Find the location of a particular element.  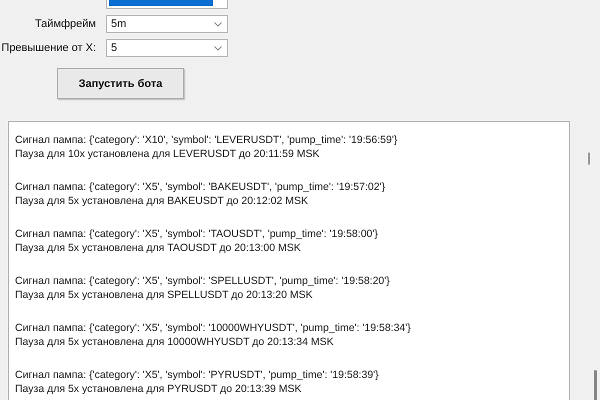

start-button: Запустить бота is located at coordinates (120, 83).